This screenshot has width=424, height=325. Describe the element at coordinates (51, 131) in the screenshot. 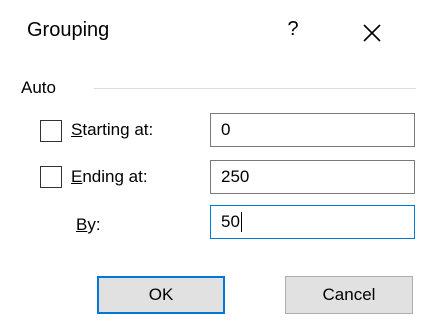

I see `starting-at-checkbox` at that location.